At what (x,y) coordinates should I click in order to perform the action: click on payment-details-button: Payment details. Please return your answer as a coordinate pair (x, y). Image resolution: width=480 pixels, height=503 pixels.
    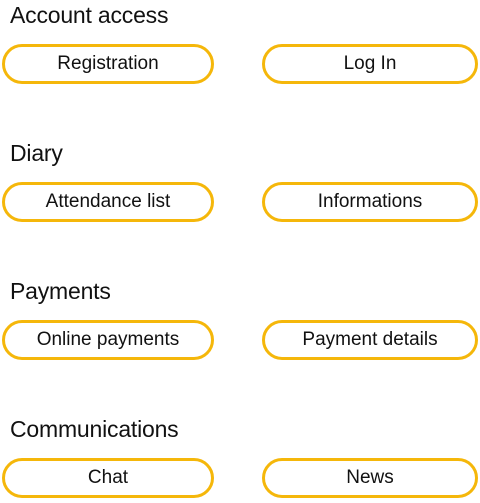
    Looking at the image, I should click on (370, 340).